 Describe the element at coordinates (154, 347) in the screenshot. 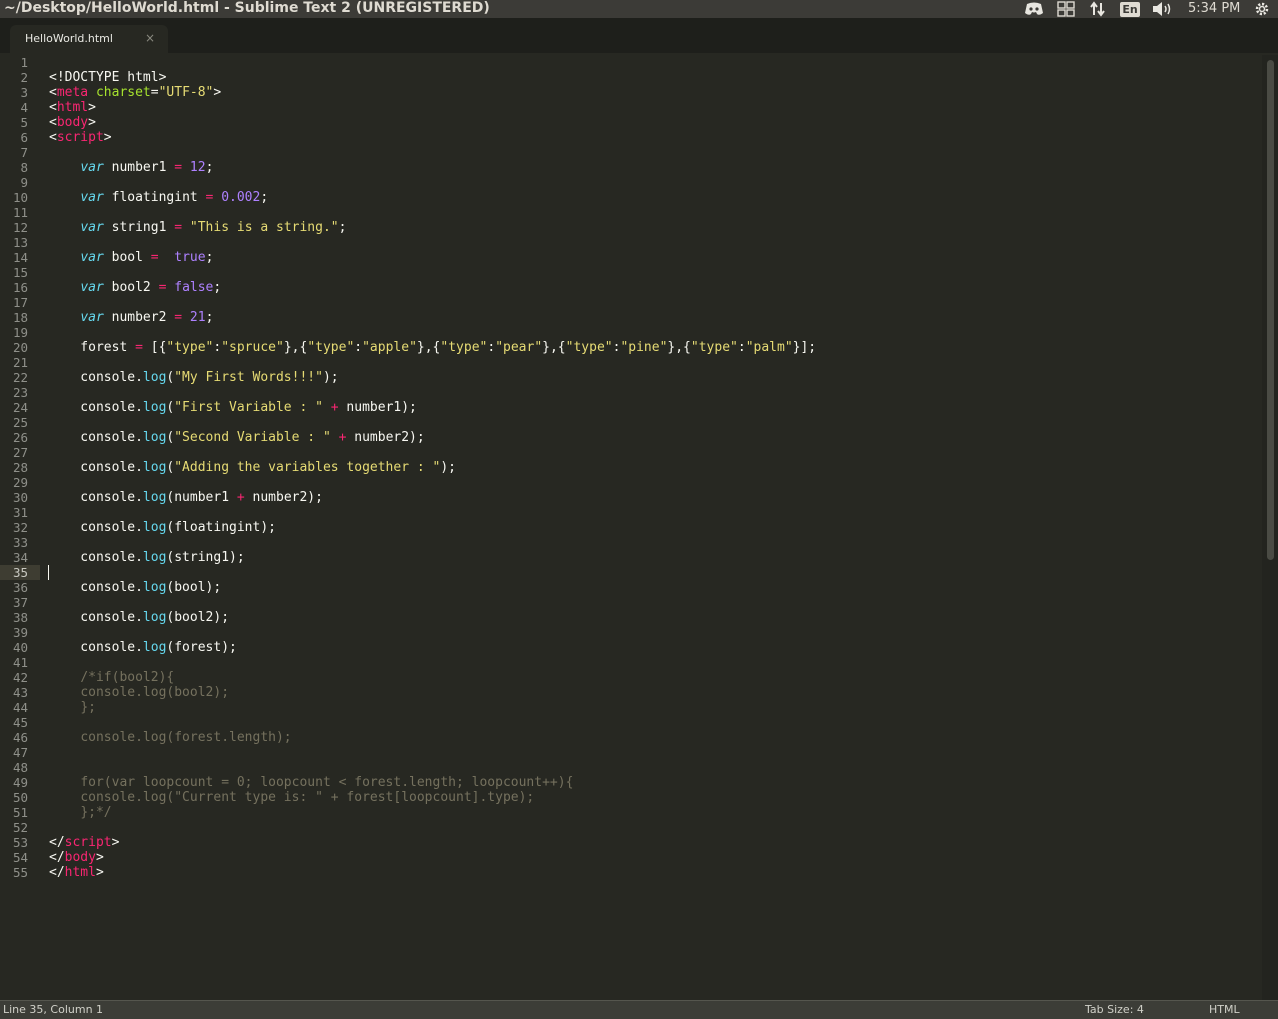

I see `code-token: [{` at that location.